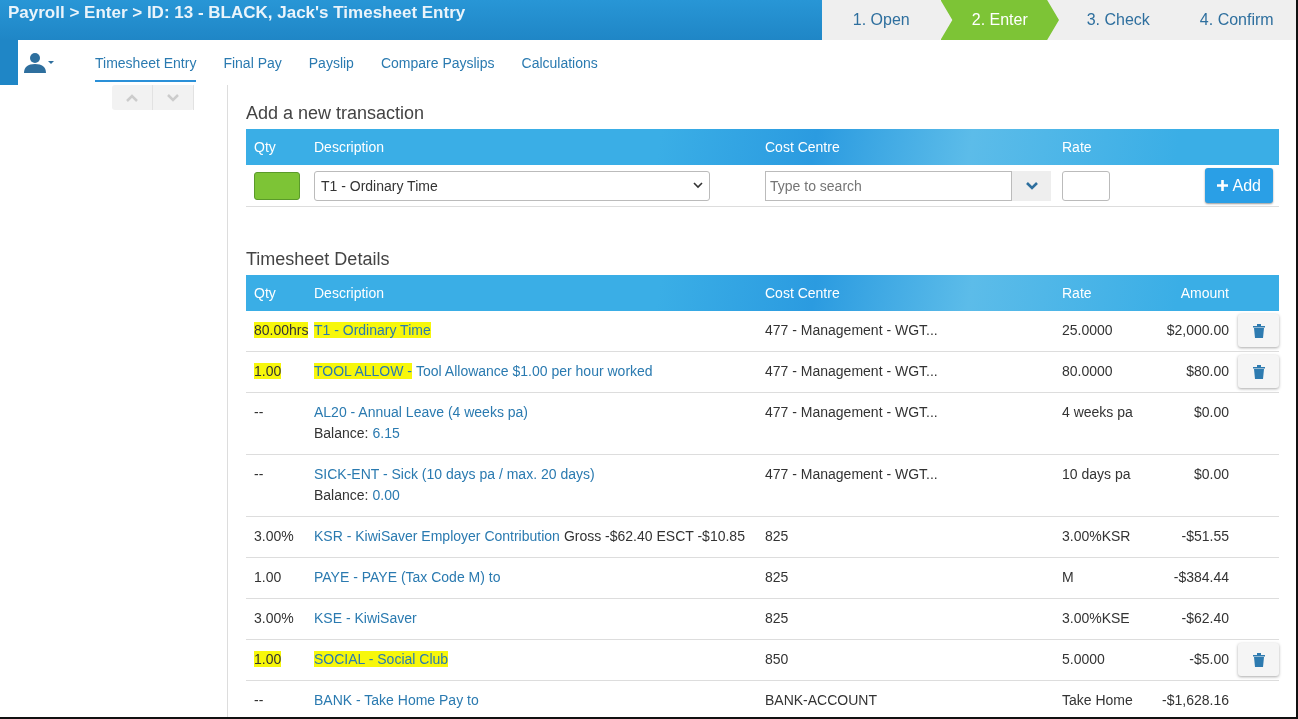 The image size is (1298, 719). Describe the element at coordinates (407, 577) in the screenshot. I see `description-link: PAYE - PAYE (Tax Code M) to` at that location.